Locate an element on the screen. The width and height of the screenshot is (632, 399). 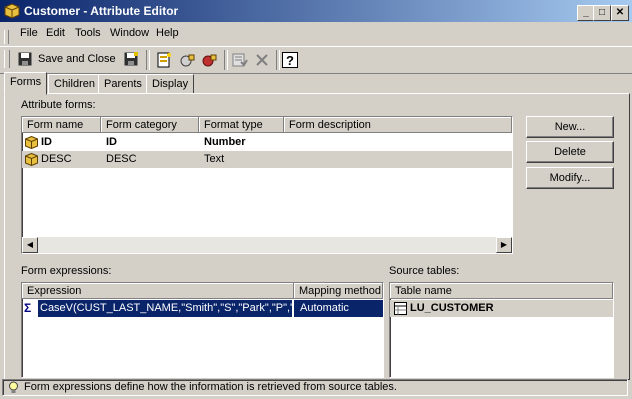
help-question-icon: ? is located at coordinates (290, 61).